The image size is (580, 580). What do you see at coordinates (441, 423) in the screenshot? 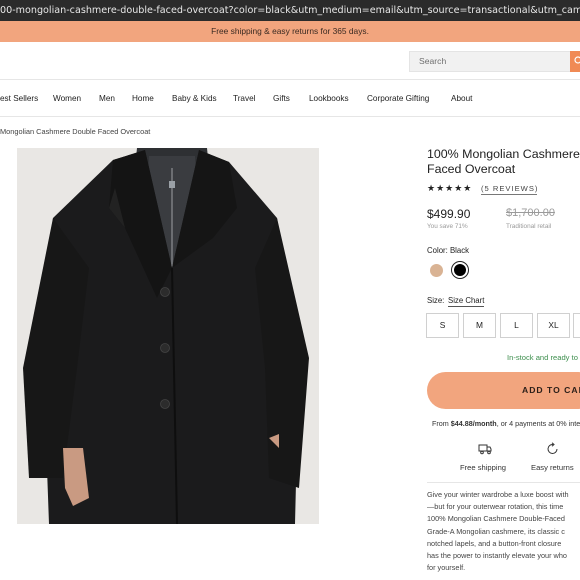
I see `installment-prefix: From` at bounding box center [441, 423].